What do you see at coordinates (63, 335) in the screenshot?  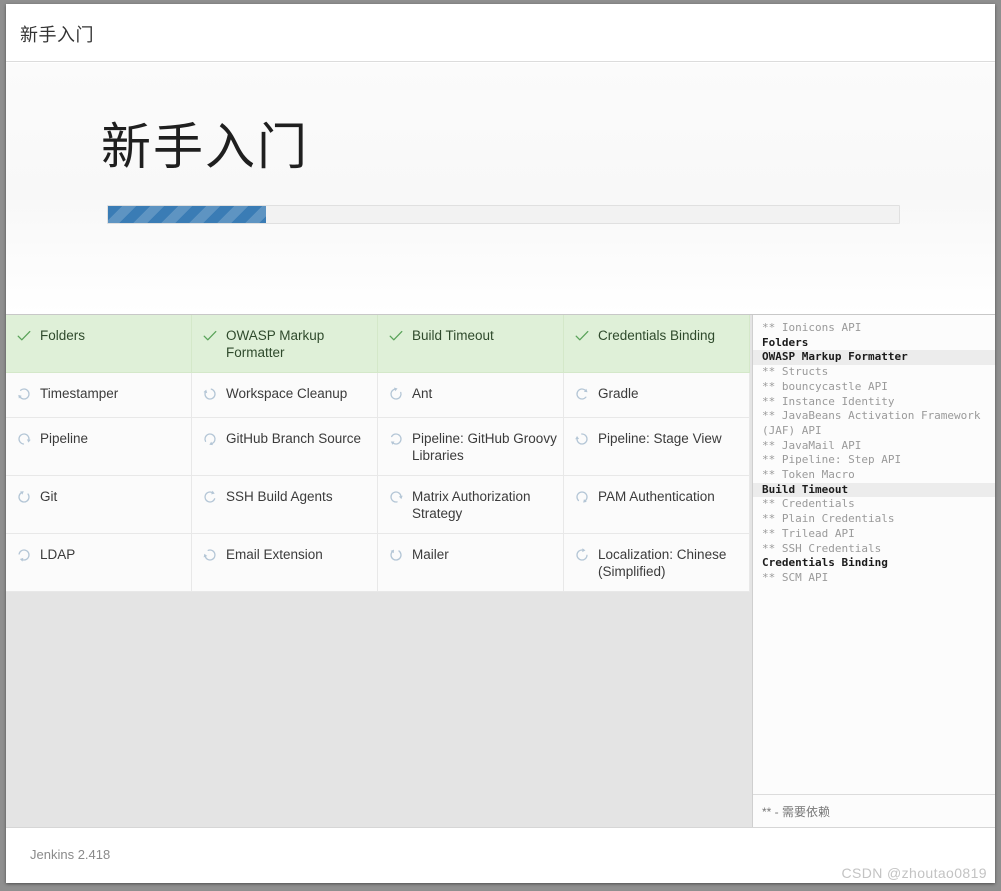 I see `plugin-name-label: Folders` at bounding box center [63, 335].